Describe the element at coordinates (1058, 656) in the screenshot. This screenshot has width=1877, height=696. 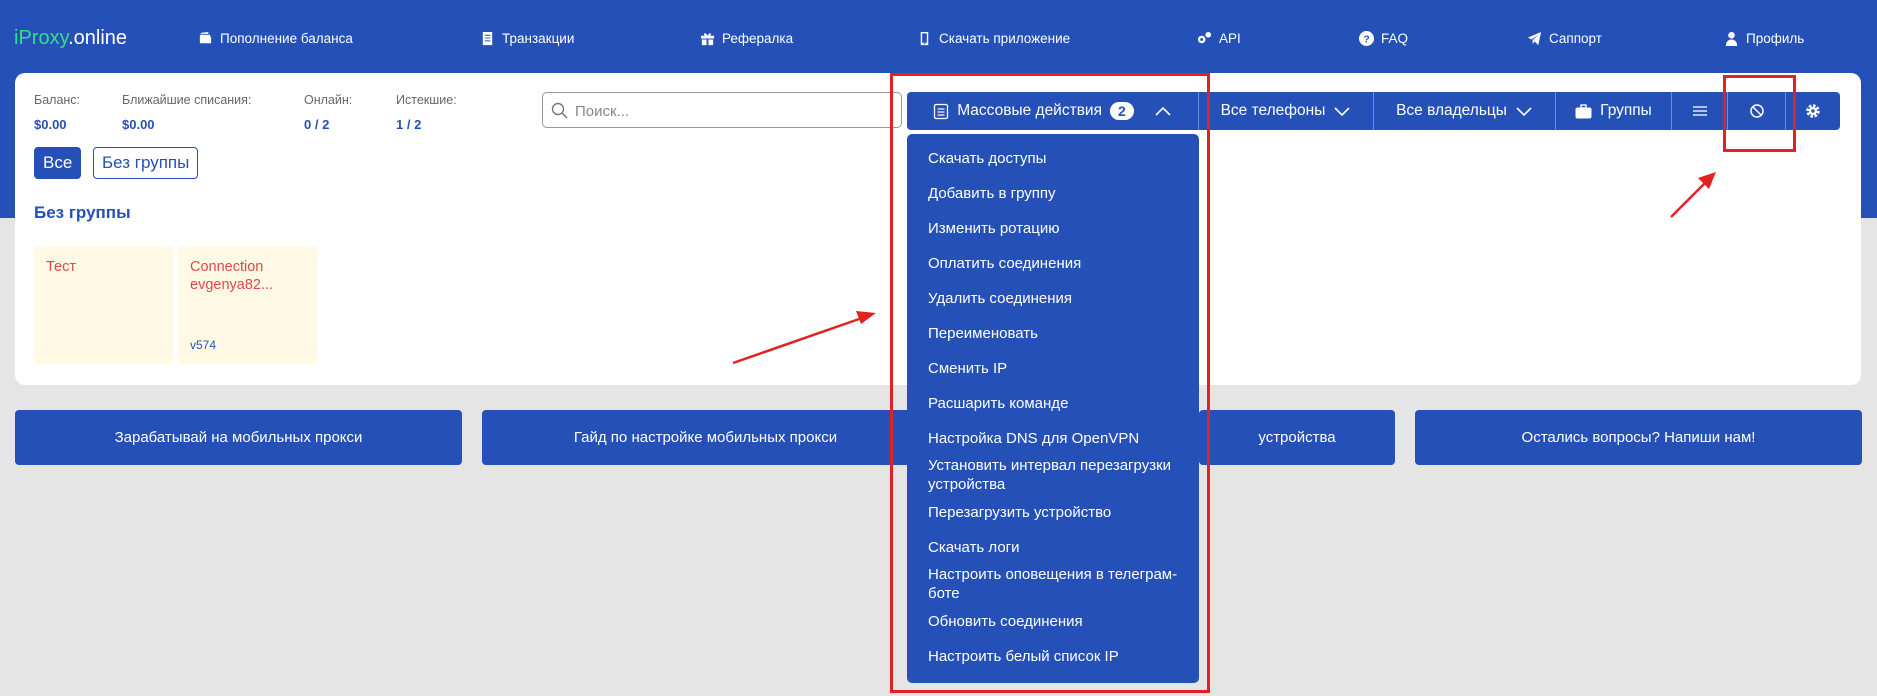
I see `menu-item-ip-whitelist: Настроить белый список IP` at that location.